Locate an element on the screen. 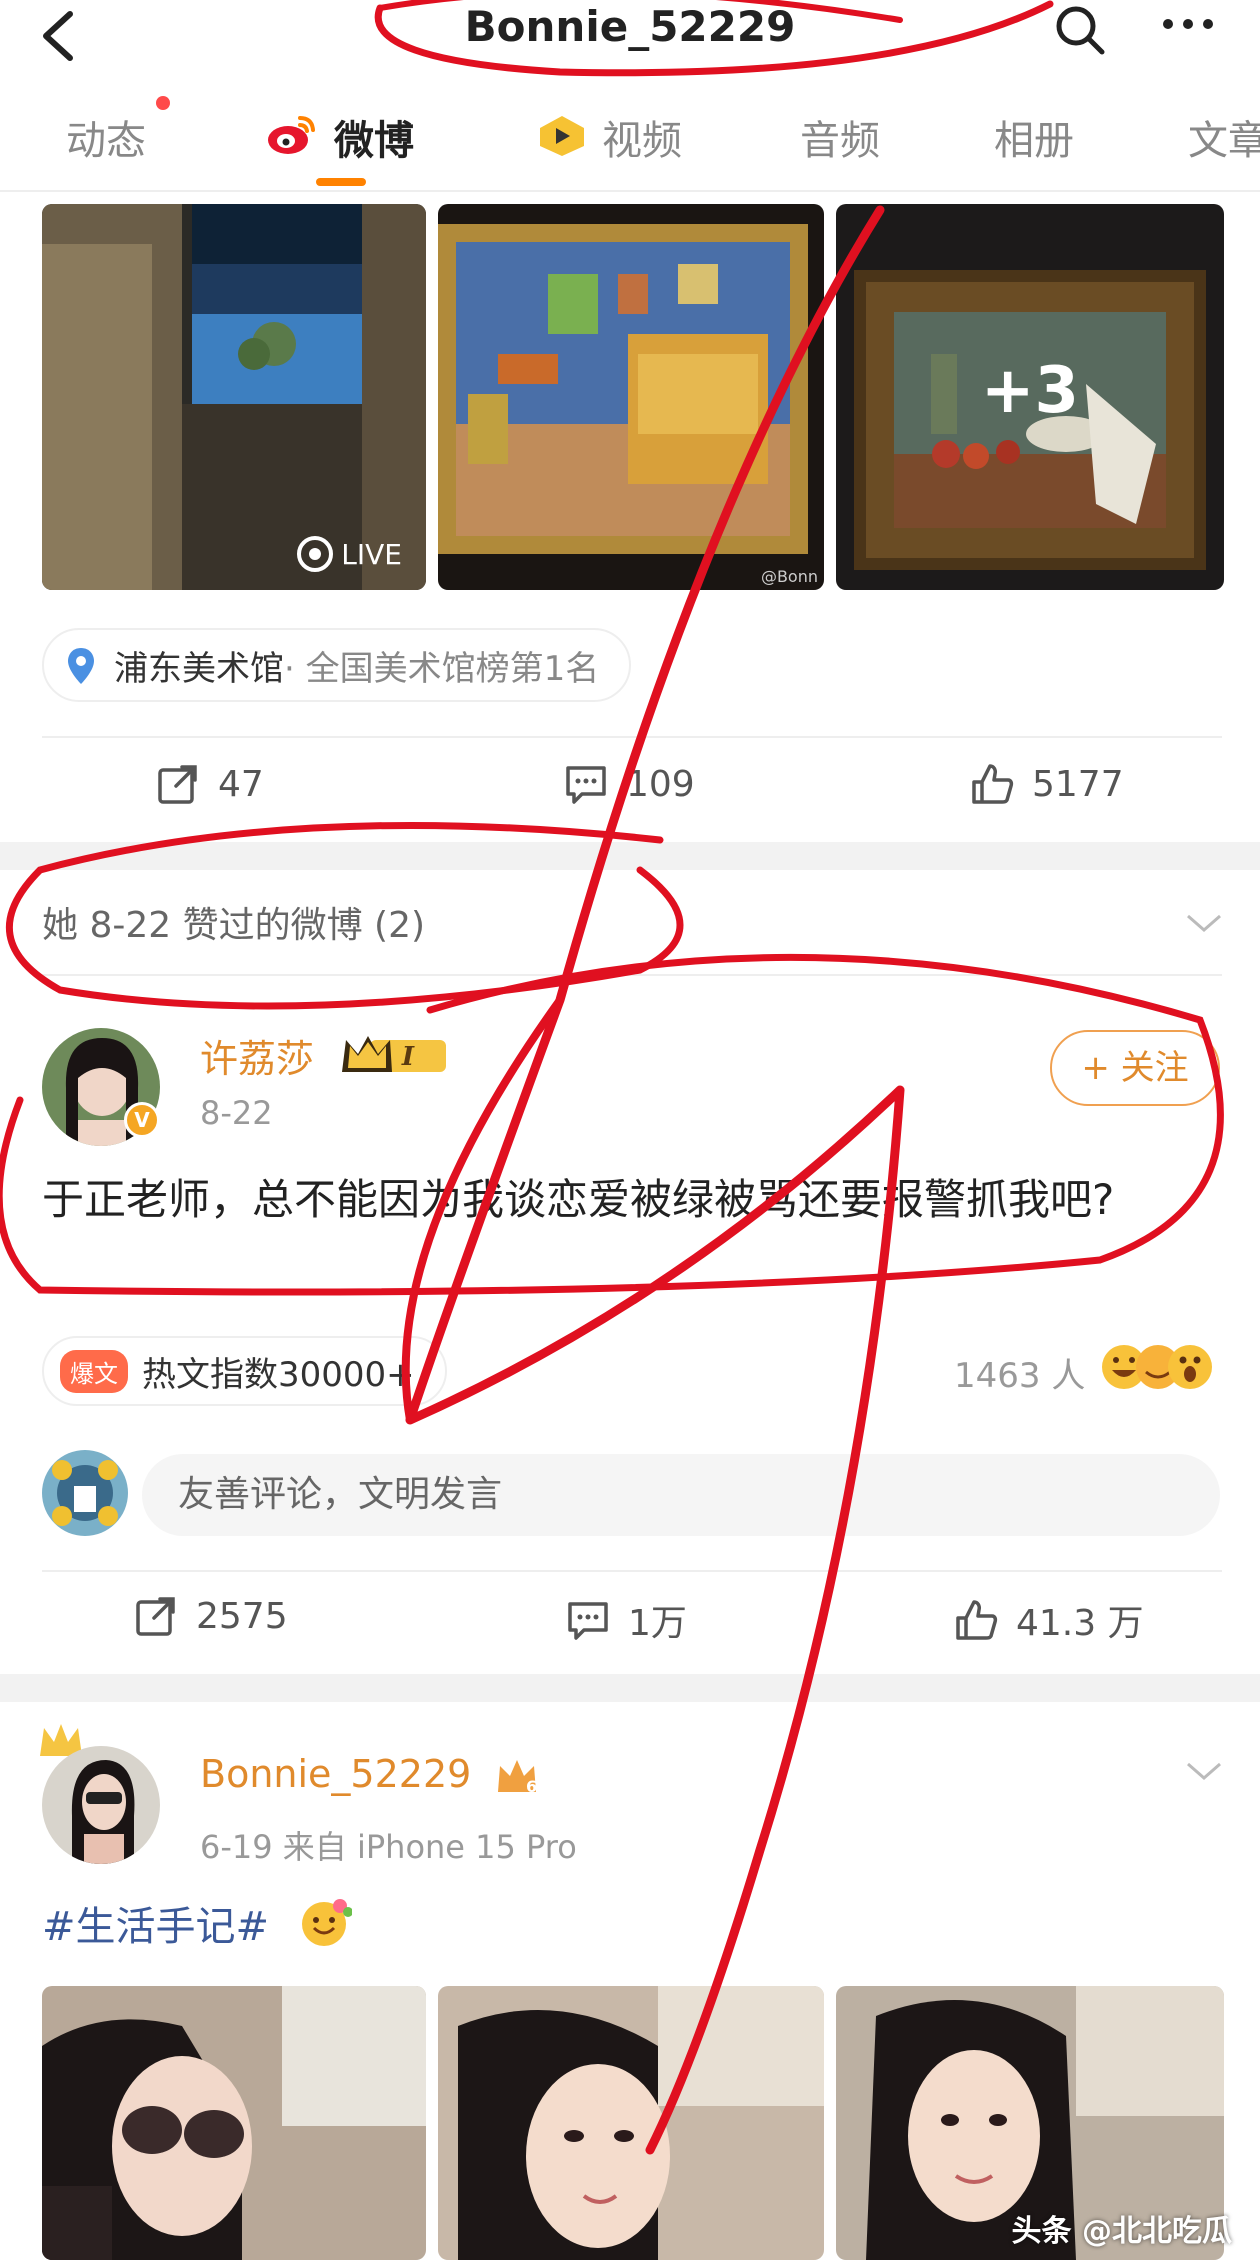  location-rank: · 全国美术馆榜第1名 is located at coordinates (442, 668).